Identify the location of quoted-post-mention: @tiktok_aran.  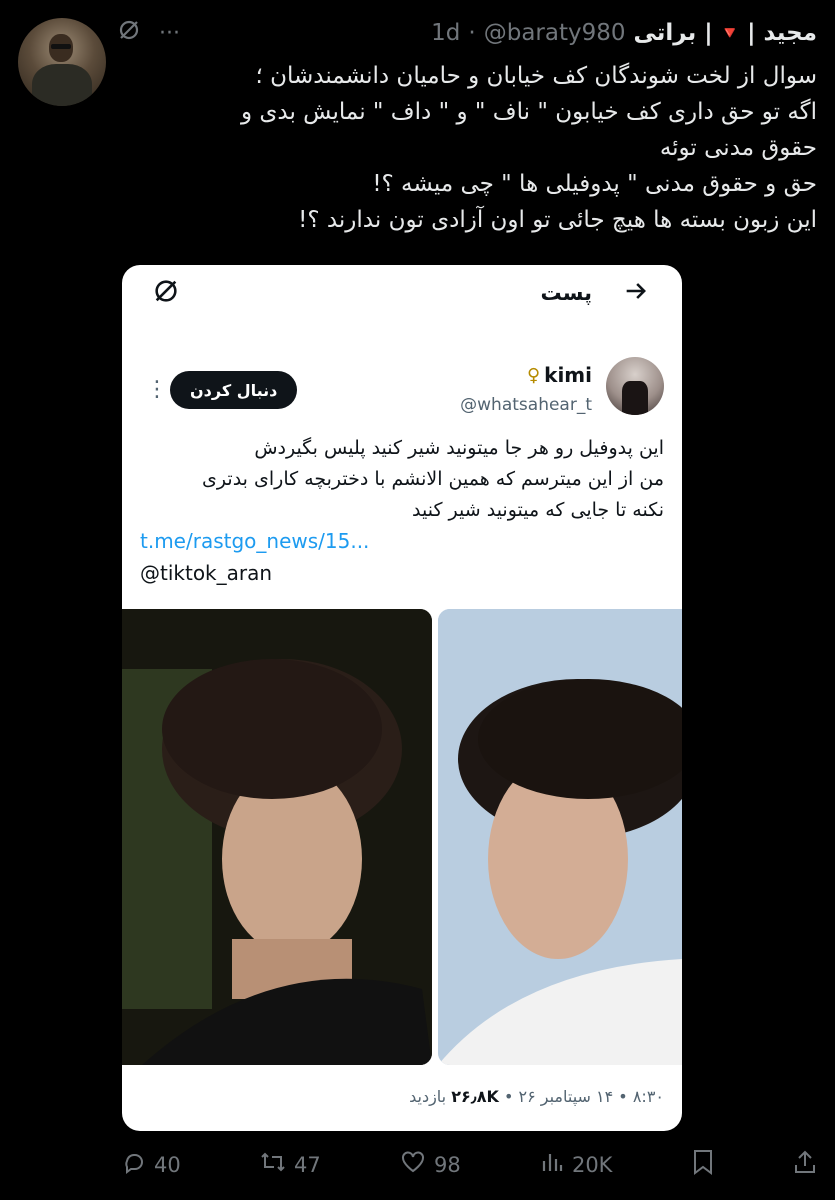
(206, 573).